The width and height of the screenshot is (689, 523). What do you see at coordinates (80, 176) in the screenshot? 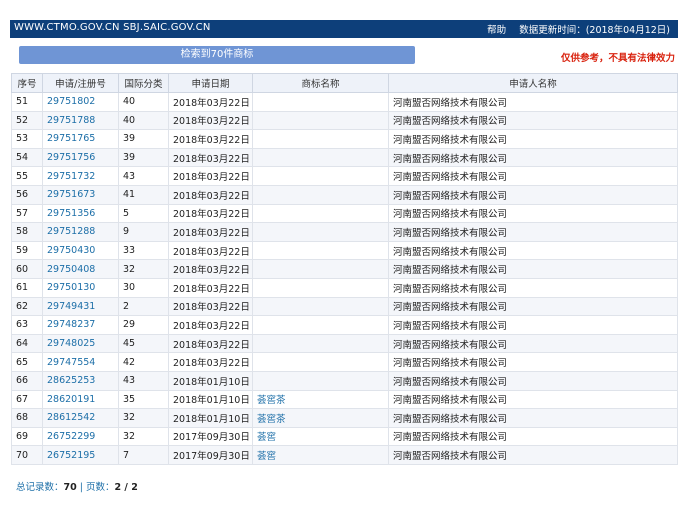
I see `cell-reg-no: 29751732` at bounding box center [80, 176].